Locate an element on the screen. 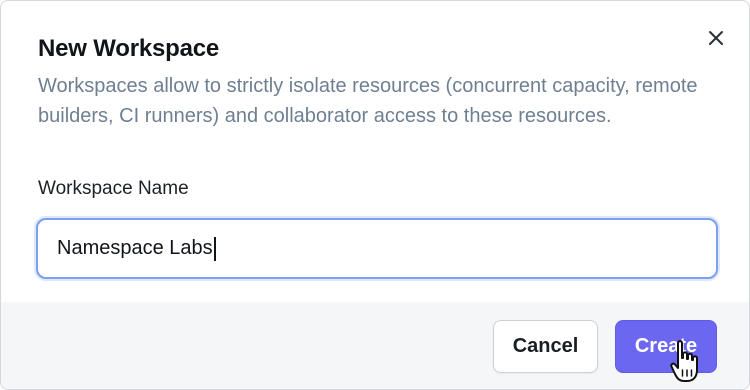  workspace-name-input: Namespace Labs is located at coordinates (377, 248).